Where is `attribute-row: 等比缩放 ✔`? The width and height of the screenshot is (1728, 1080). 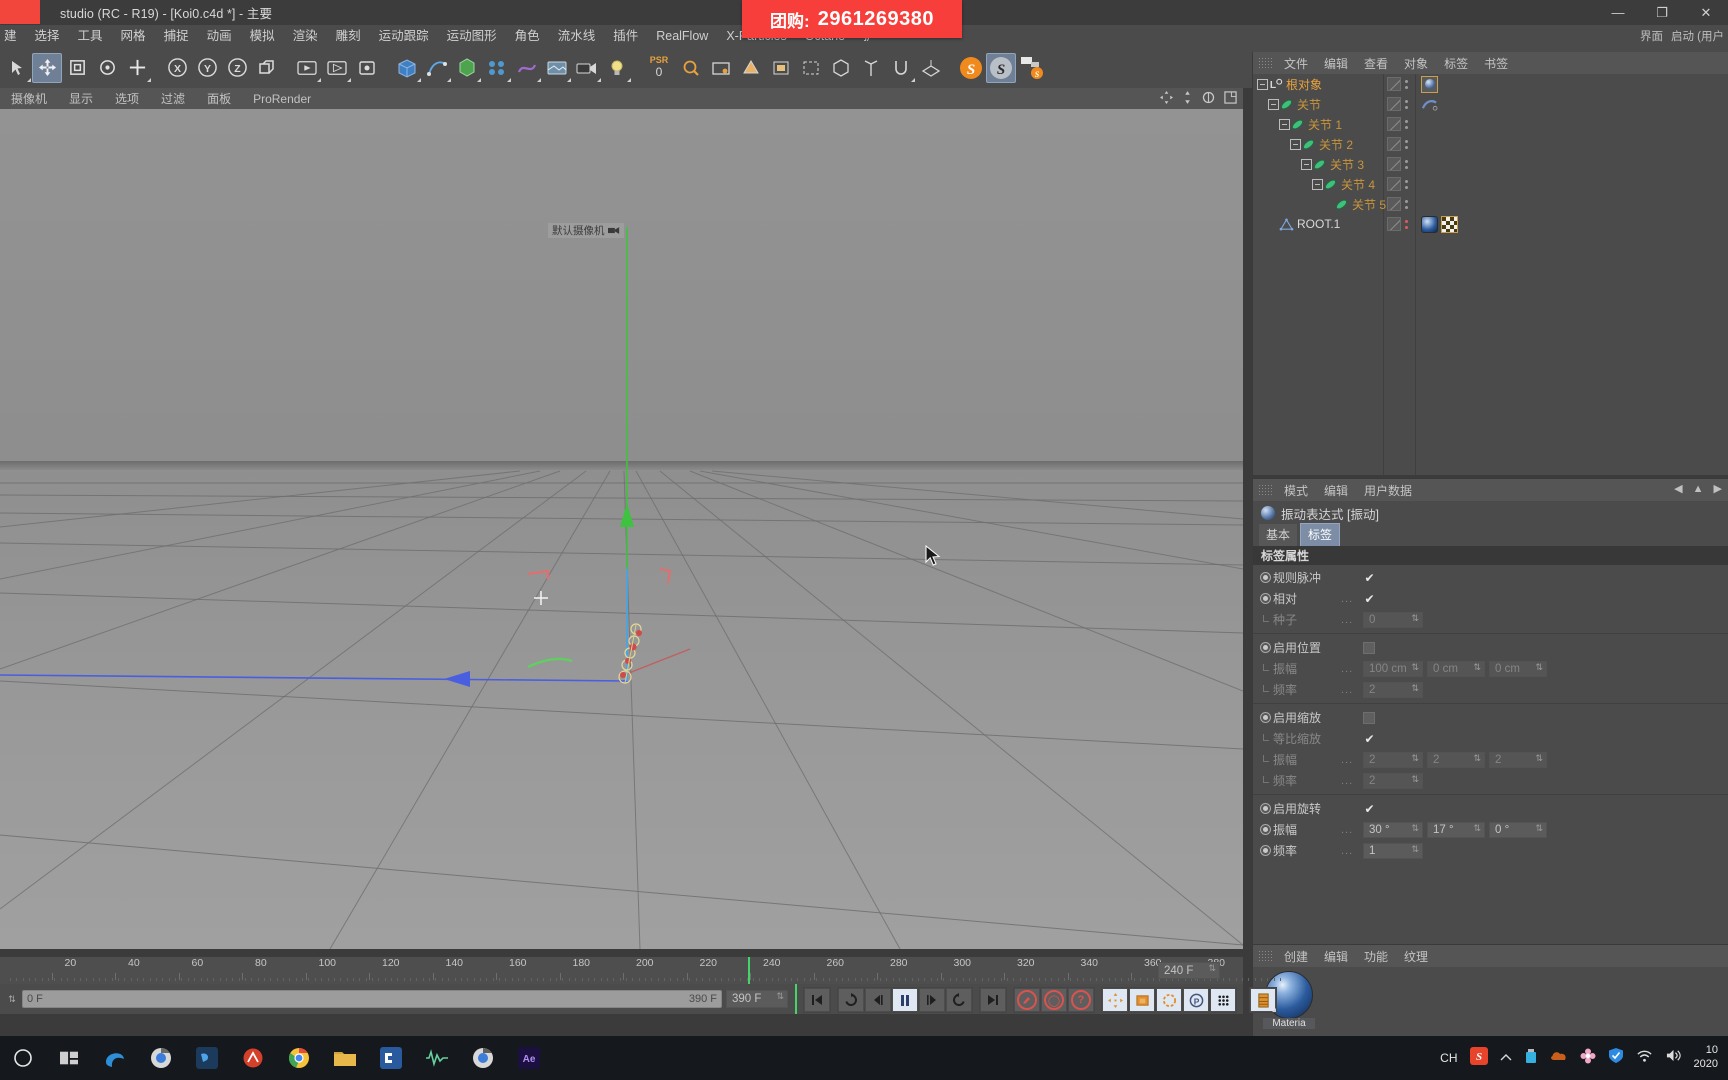 attribute-row: 等比缩放 ✔ is located at coordinates (1490, 738).